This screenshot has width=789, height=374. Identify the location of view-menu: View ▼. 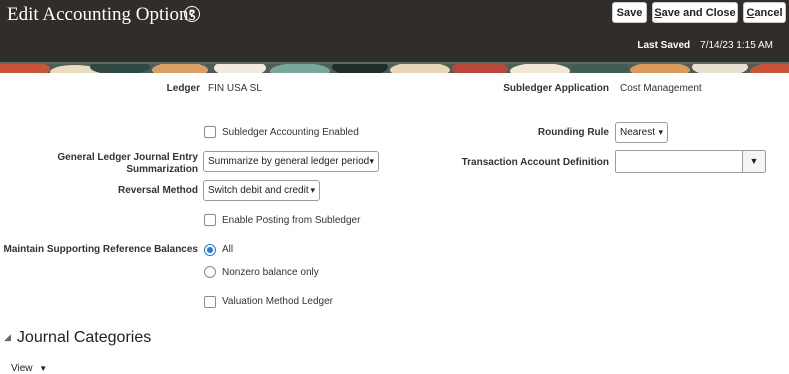
(29, 368).